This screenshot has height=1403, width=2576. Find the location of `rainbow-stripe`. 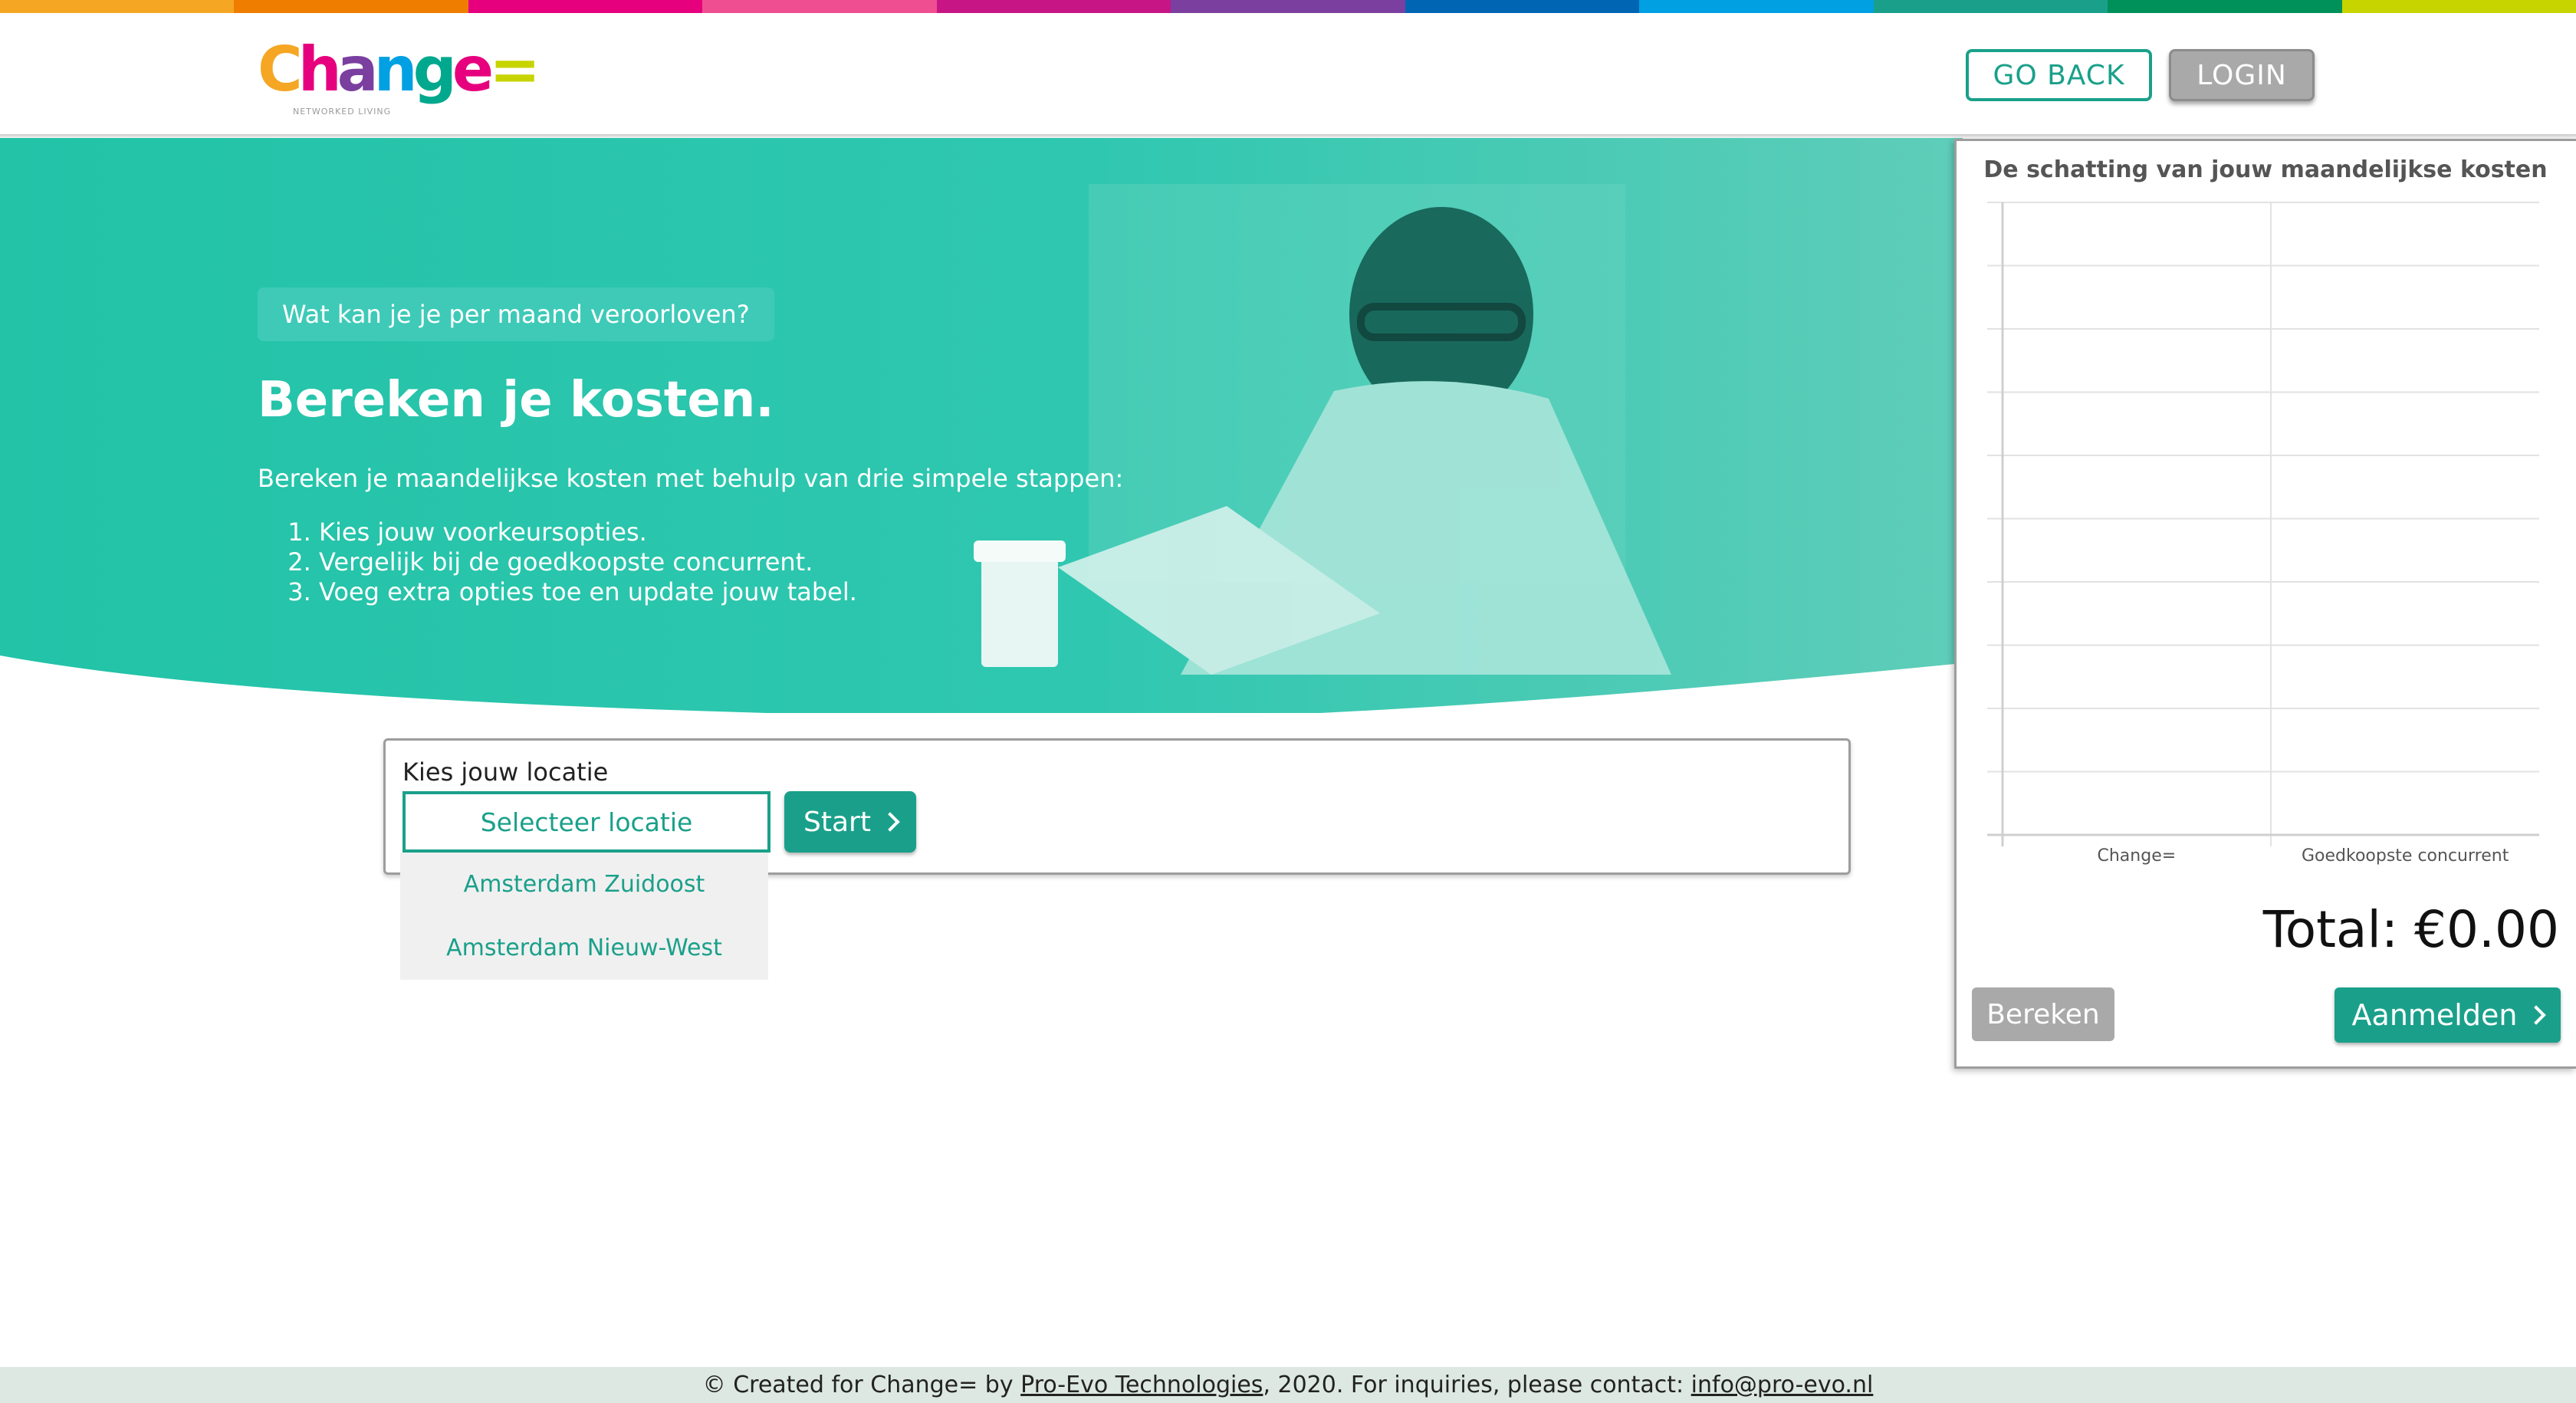

rainbow-stripe is located at coordinates (1288, 6).